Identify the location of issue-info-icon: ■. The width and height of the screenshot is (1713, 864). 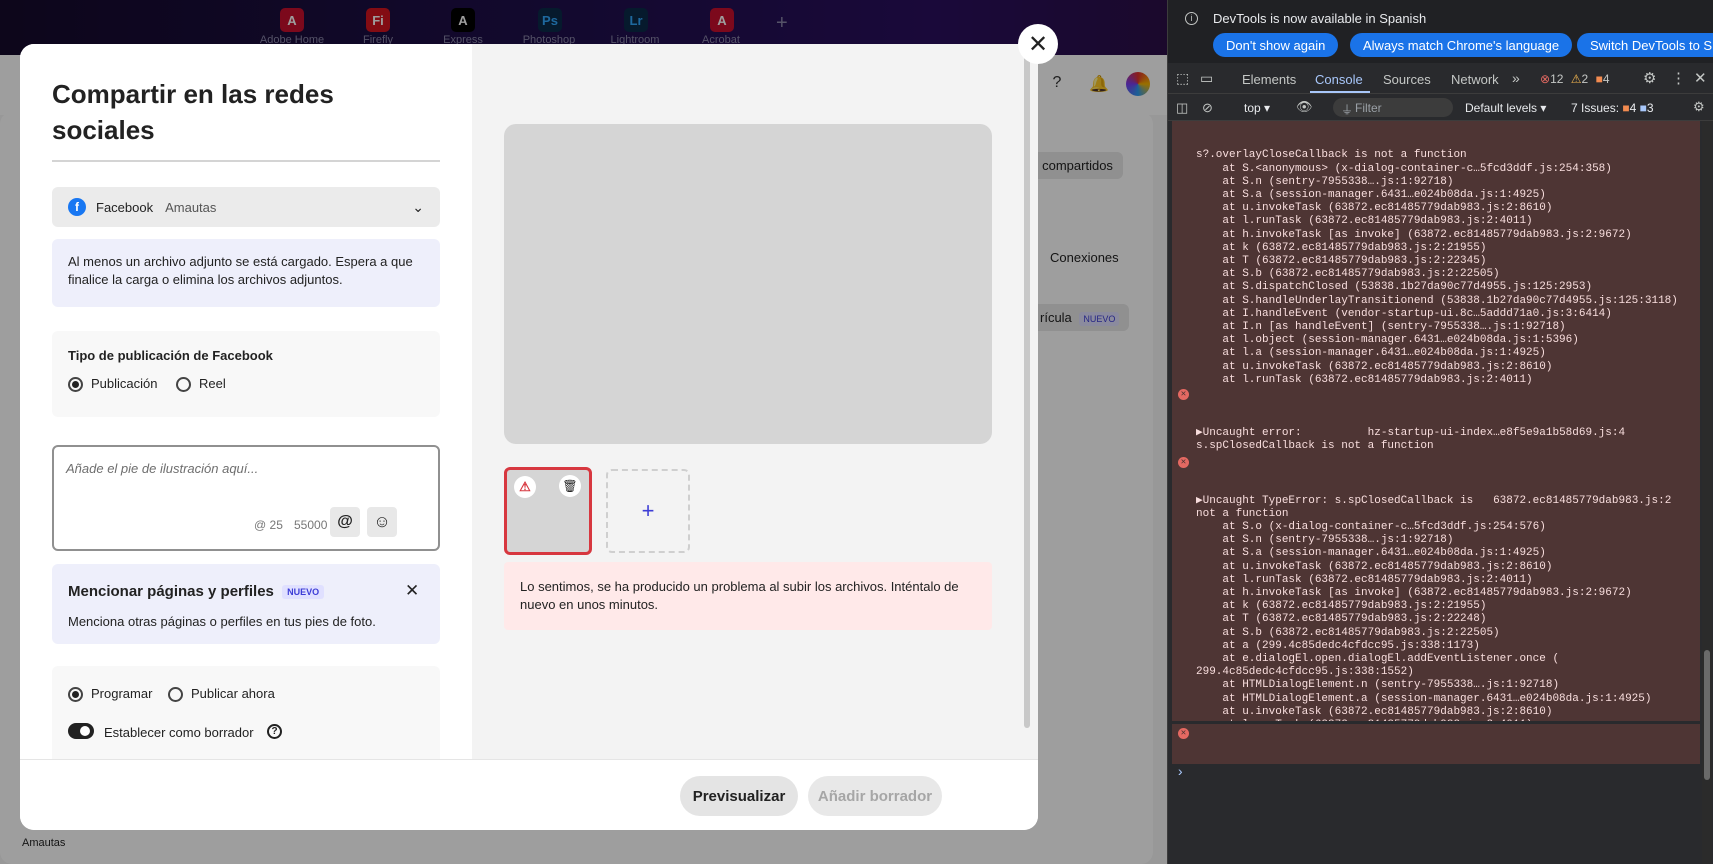
(1643, 108).